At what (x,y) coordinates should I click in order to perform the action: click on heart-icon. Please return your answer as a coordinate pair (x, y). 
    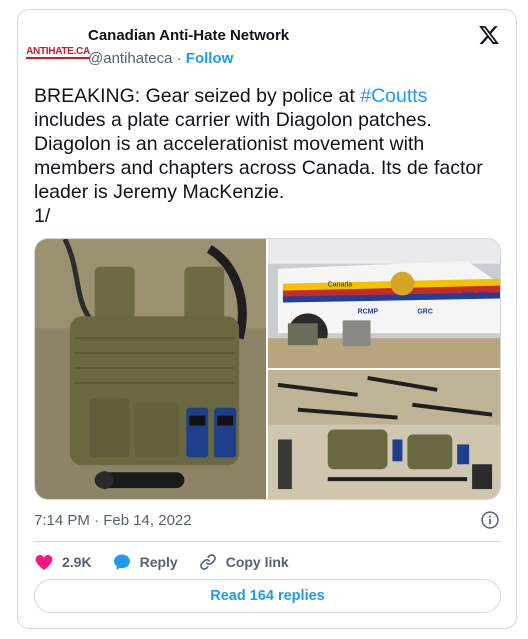
    Looking at the image, I should click on (44, 562).